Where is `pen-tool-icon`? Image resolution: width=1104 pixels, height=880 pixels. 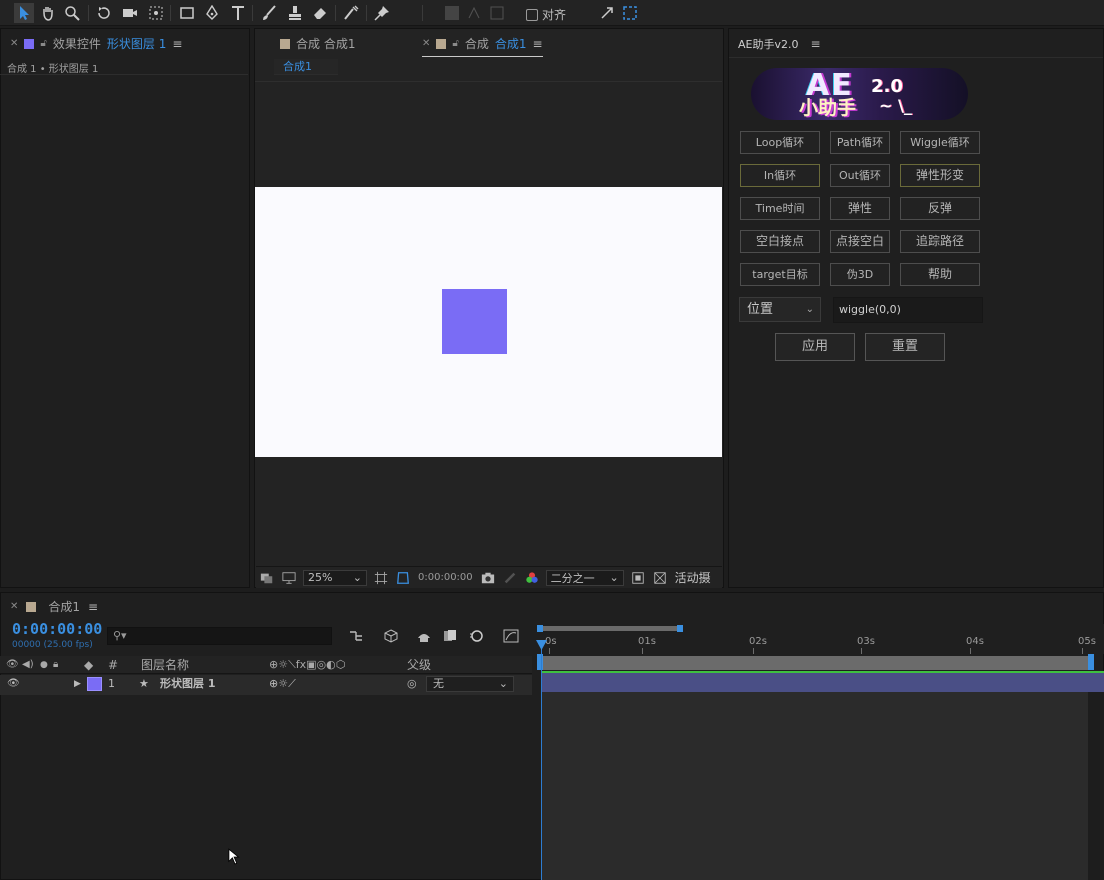
pen-tool-icon is located at coordinates (212, 13).